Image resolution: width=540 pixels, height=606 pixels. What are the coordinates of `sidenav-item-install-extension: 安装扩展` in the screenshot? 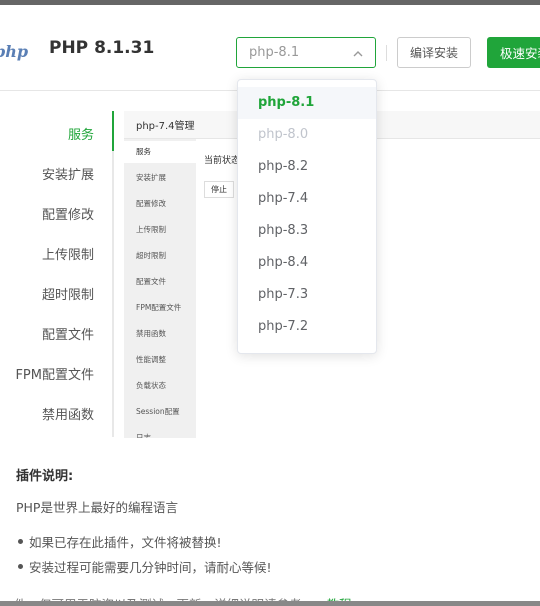 It's located at (68, 173).